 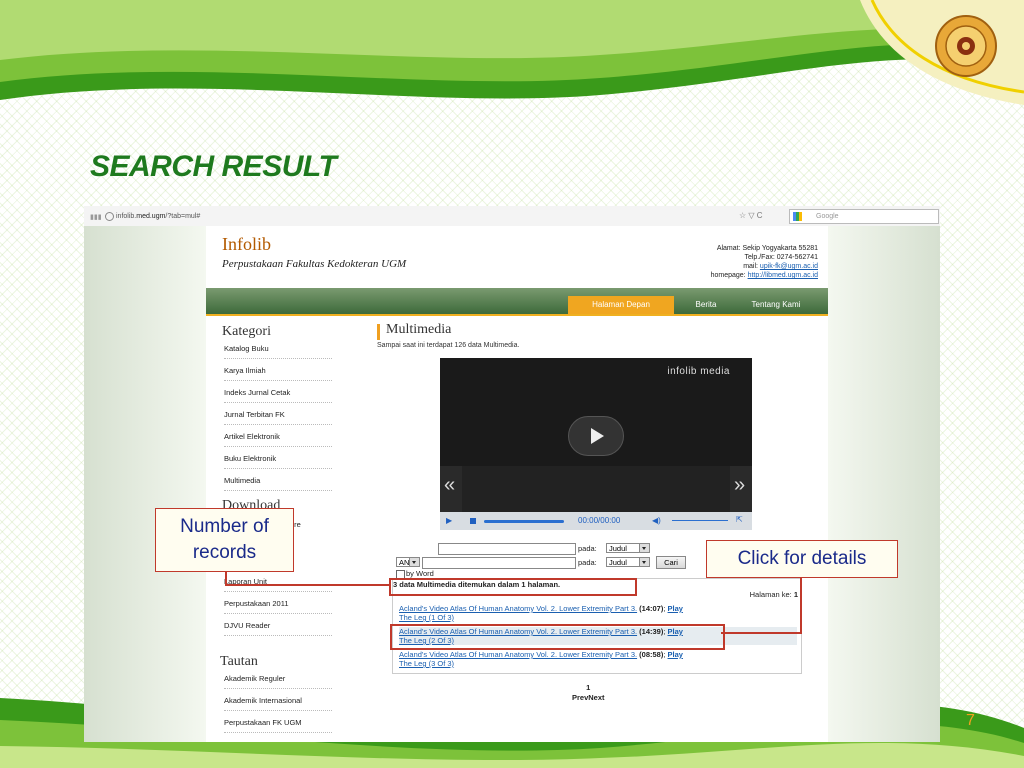 I want to click on page-number-indicator: 7, so click(x=970, y=720).